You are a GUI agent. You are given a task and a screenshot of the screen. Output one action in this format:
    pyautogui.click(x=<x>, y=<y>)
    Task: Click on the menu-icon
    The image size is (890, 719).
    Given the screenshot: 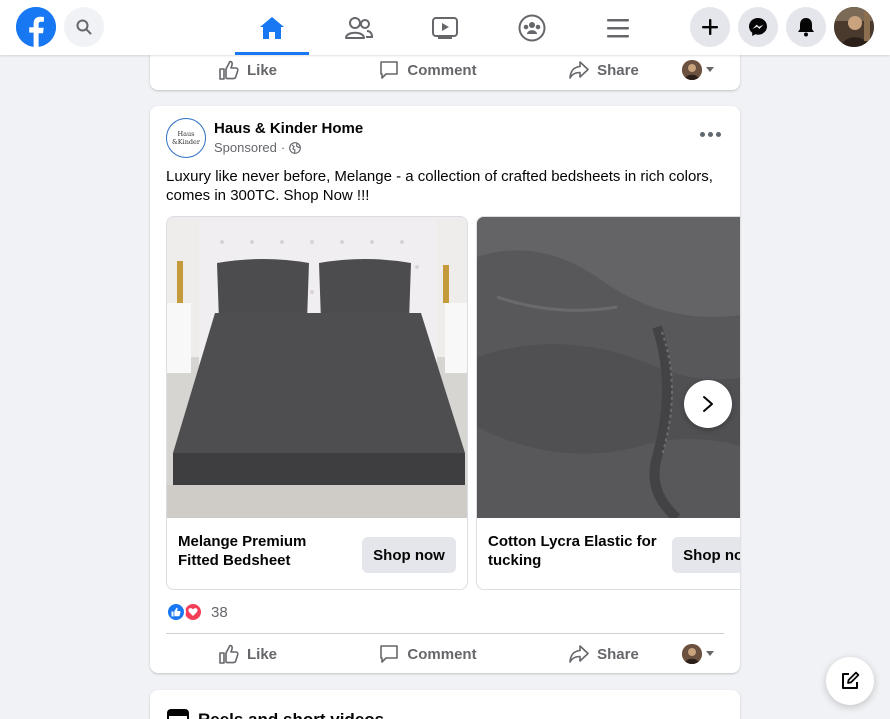 What is the action you would take?
    pyautogui.click(x=618, y=27)
    